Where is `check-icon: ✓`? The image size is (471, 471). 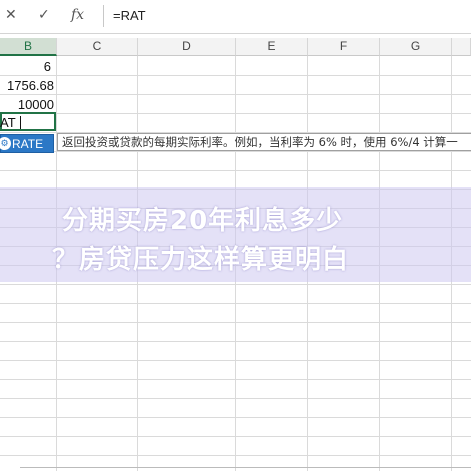
check-icon: ✓ is located at coordinates (44, 15).